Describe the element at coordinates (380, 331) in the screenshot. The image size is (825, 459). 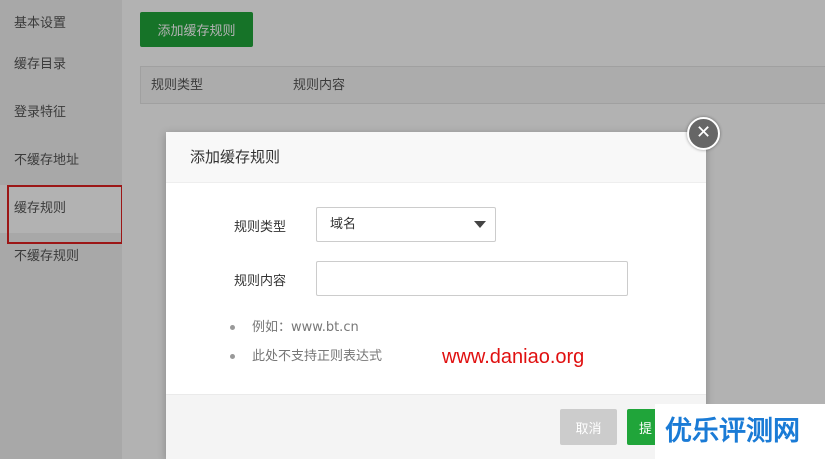
I see `tip-item: 例如：www.bt.cn` at that location.